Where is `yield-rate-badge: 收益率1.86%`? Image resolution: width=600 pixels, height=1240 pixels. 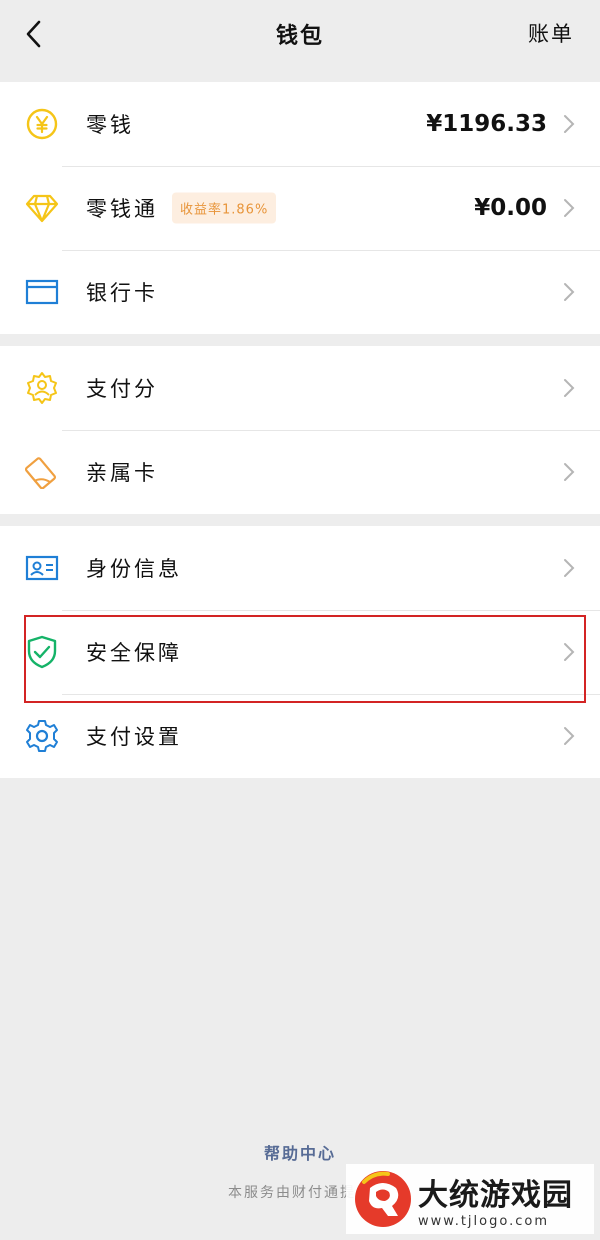 yield-rate-badge: 收益率1.86% is located at coordinates (224, 208).